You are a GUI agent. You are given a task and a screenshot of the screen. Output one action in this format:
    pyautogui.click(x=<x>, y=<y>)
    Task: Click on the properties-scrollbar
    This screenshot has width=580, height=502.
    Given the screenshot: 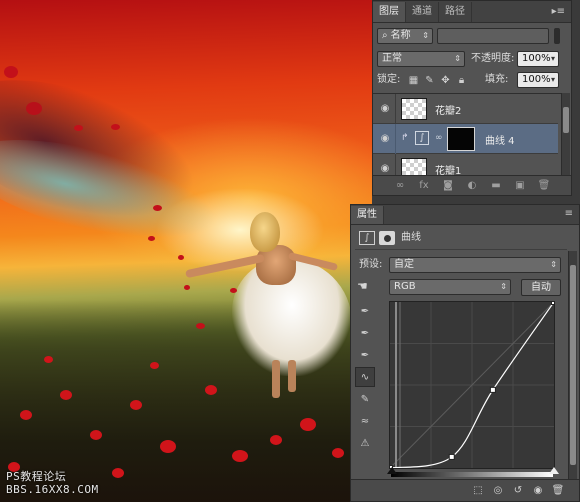 What is the action you would take?
    pyautogui.click(x=572, y=365)
    